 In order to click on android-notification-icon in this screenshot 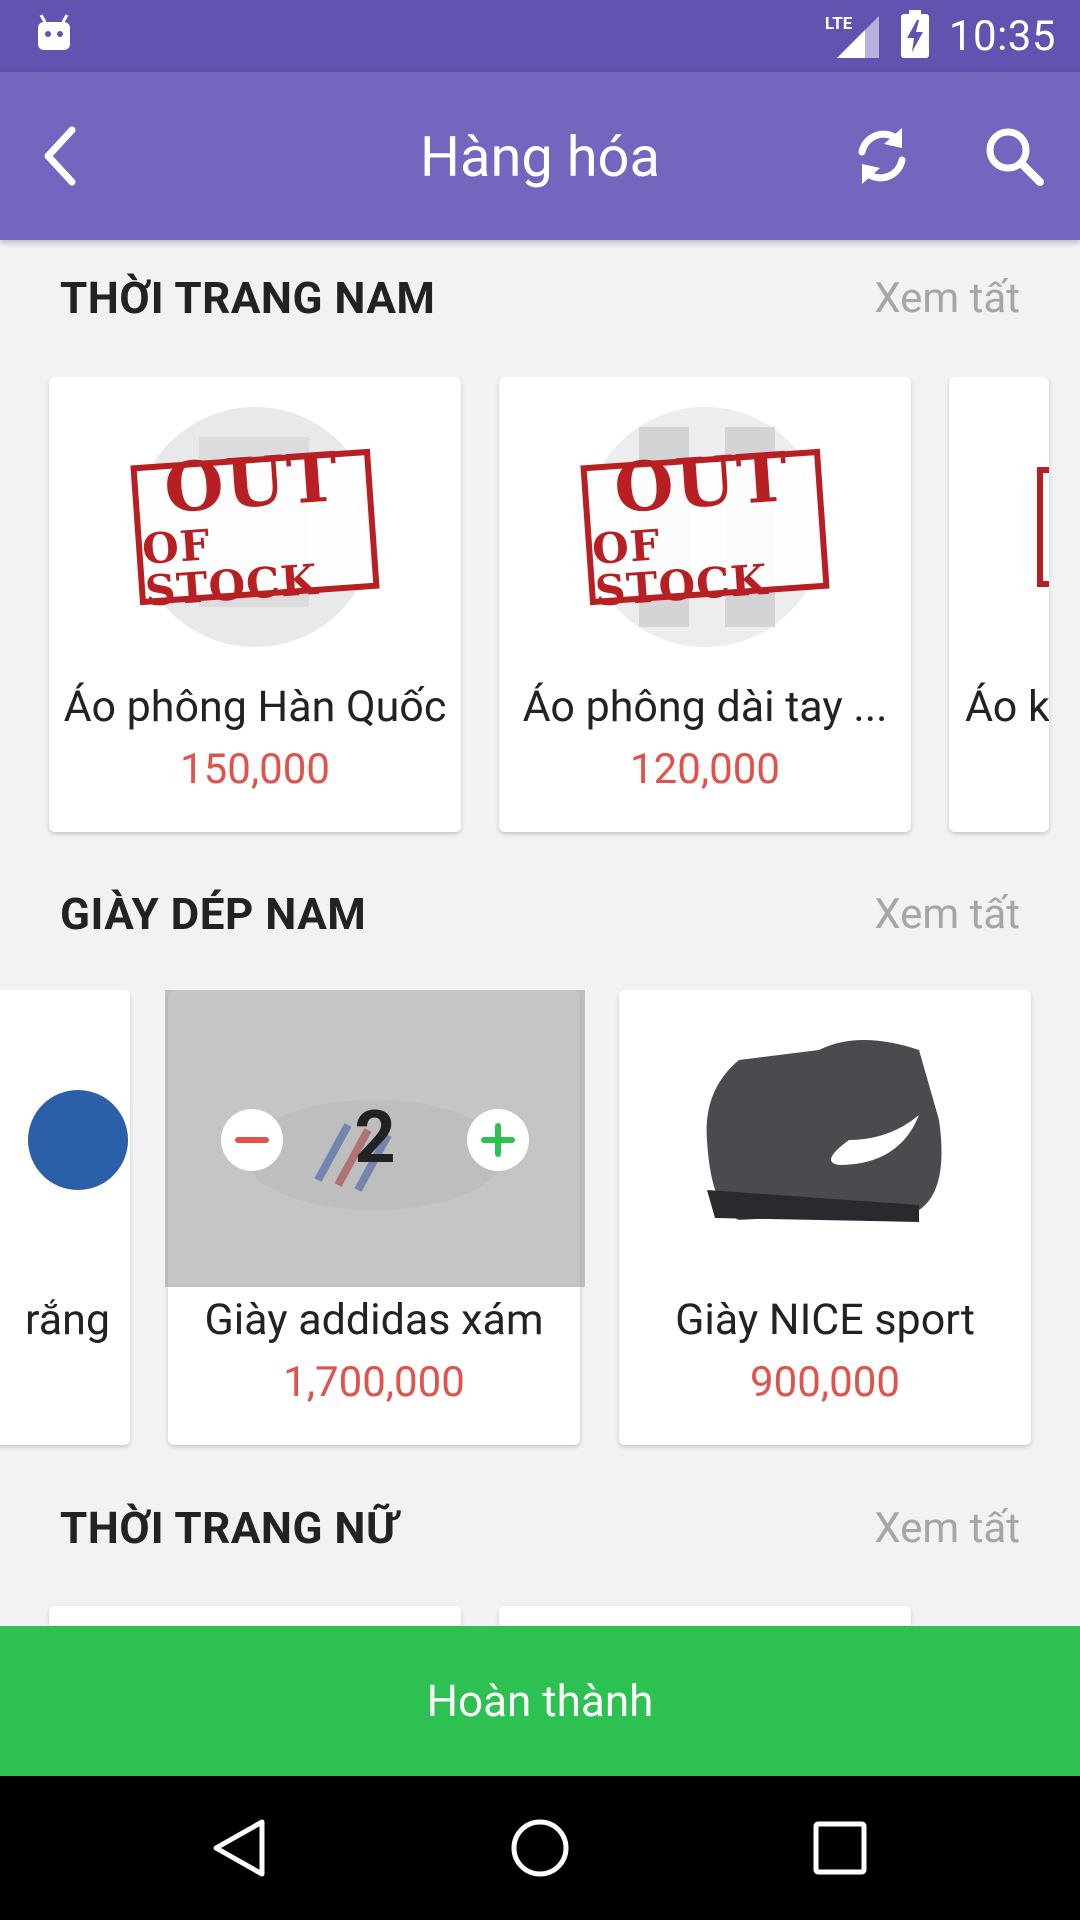, I will do `click(54, 34)`.